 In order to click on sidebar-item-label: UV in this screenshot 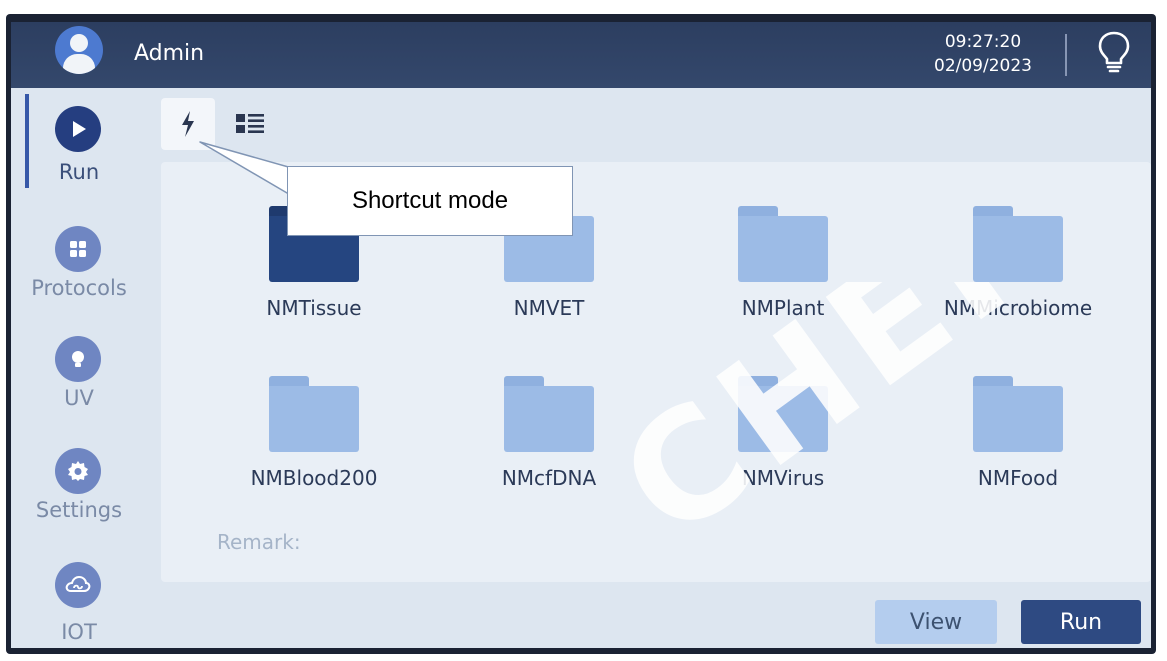, I will do `click(79, 398)`.